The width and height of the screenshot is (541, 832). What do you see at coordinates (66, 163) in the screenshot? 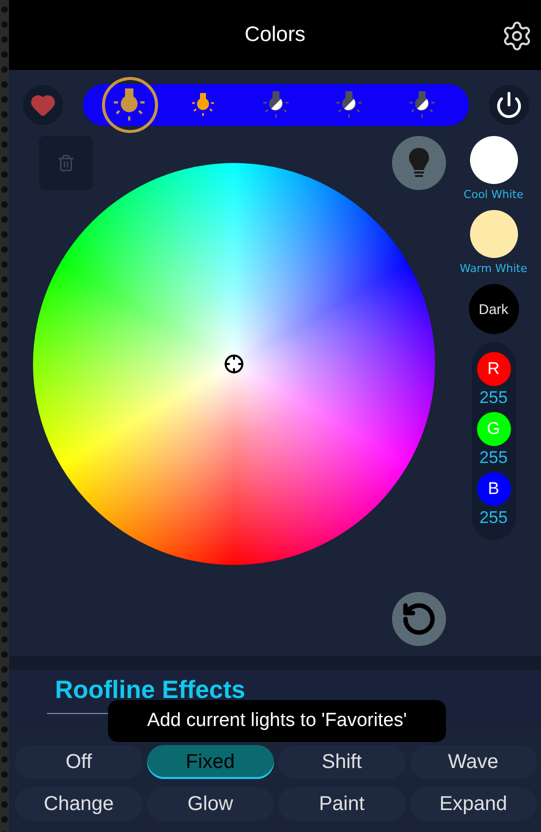
I see `trash-icon` at bounding box center [66, 163].